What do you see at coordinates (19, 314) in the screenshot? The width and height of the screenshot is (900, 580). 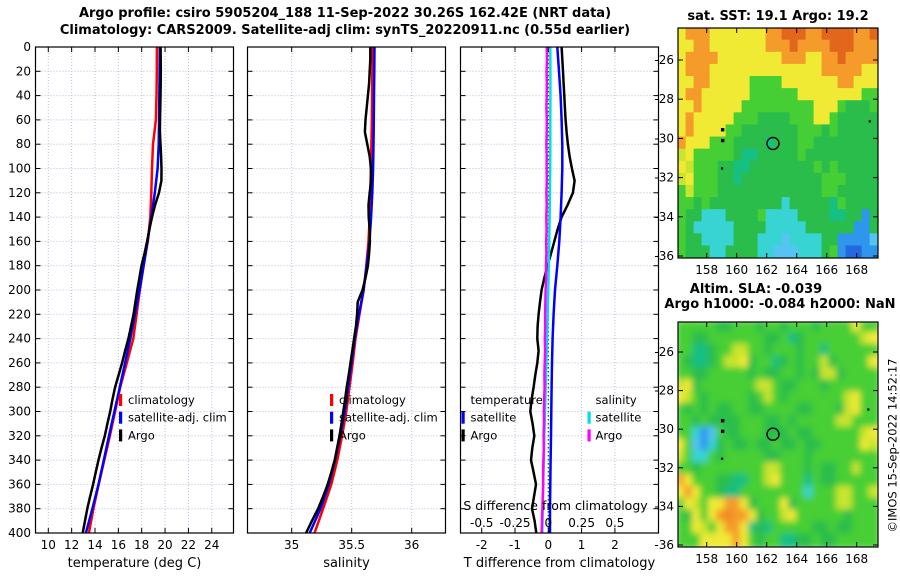 I see `tick-label: 220` at bounding box center [19, 314].